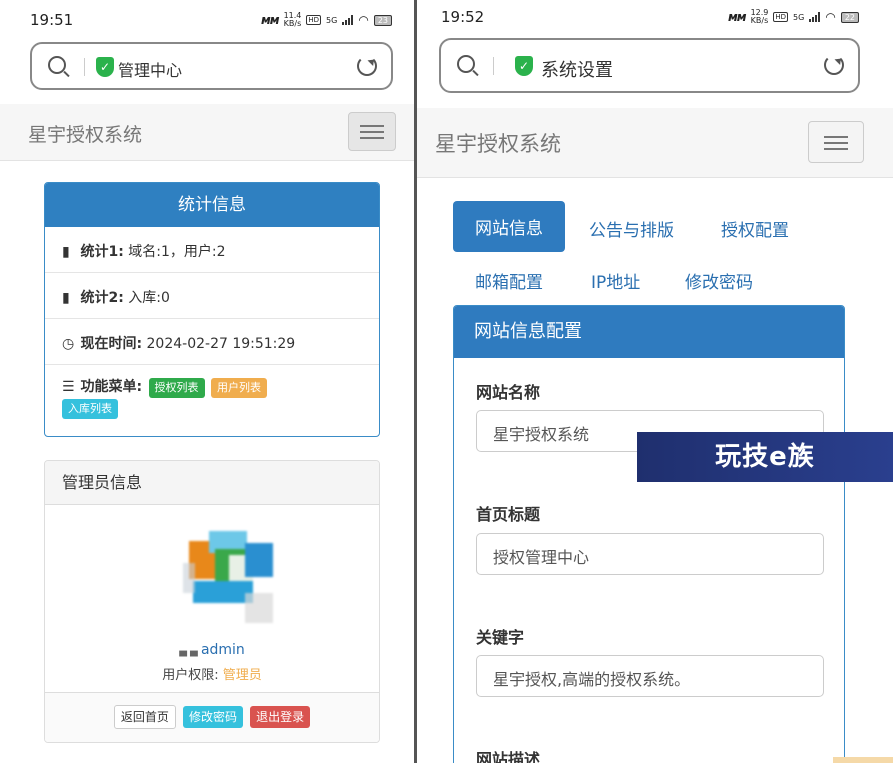 The height and width of the screenshot is (763, 893). What do you see at coordinates (221, 344) in the screenshot?
I see `stats-value: 2024-02-27 19:51:29` at bounding box center [221, 344].